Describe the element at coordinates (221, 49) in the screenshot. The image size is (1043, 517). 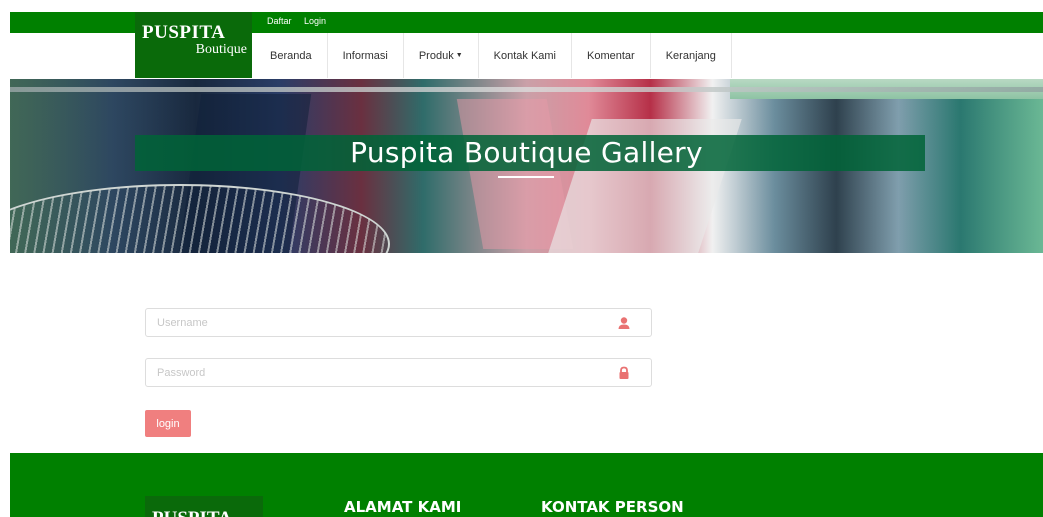
I see `logo-subtitle: Boutique` at that location.